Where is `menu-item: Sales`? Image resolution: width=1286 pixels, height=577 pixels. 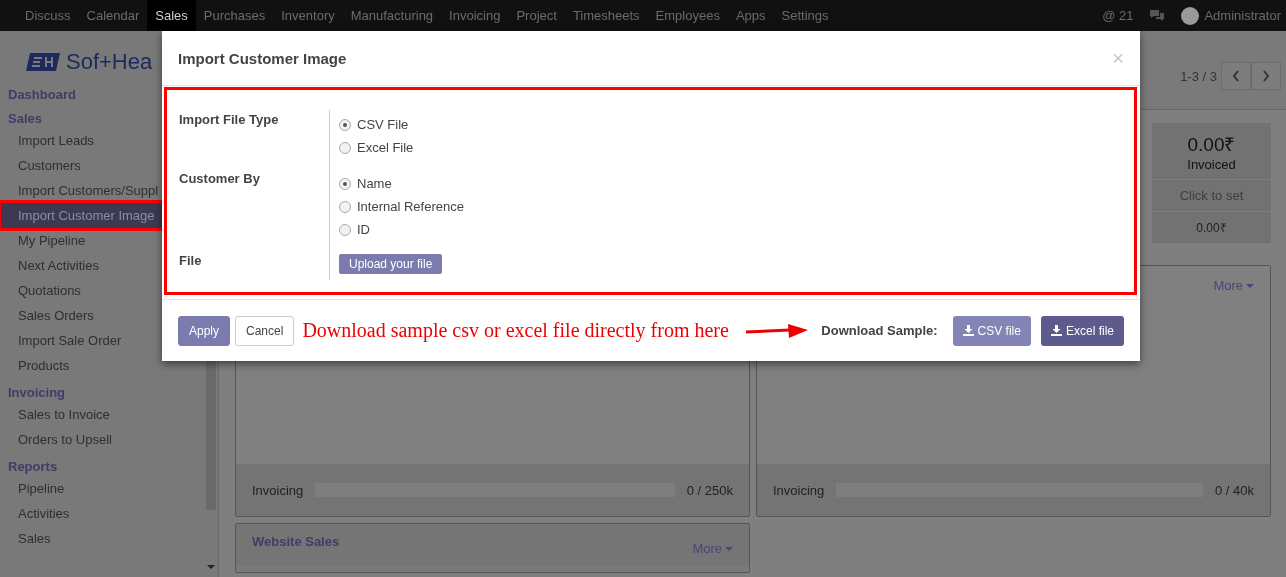 menu-item: Sales is located at coordinates (171, 15).